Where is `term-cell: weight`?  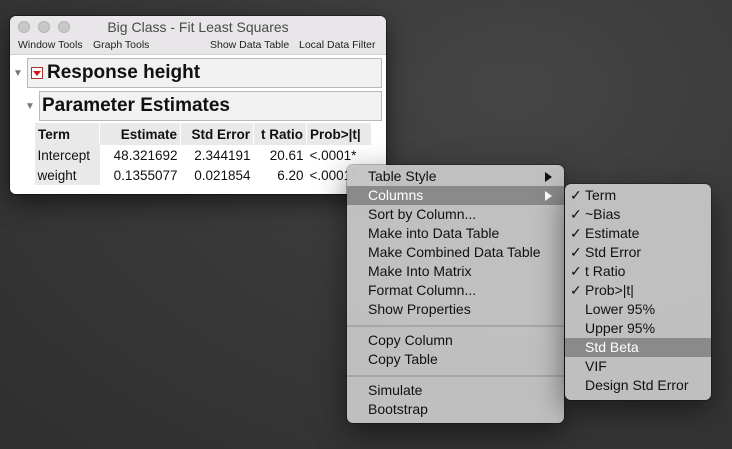 term-cell: weight is located at coordinates (67, 175).